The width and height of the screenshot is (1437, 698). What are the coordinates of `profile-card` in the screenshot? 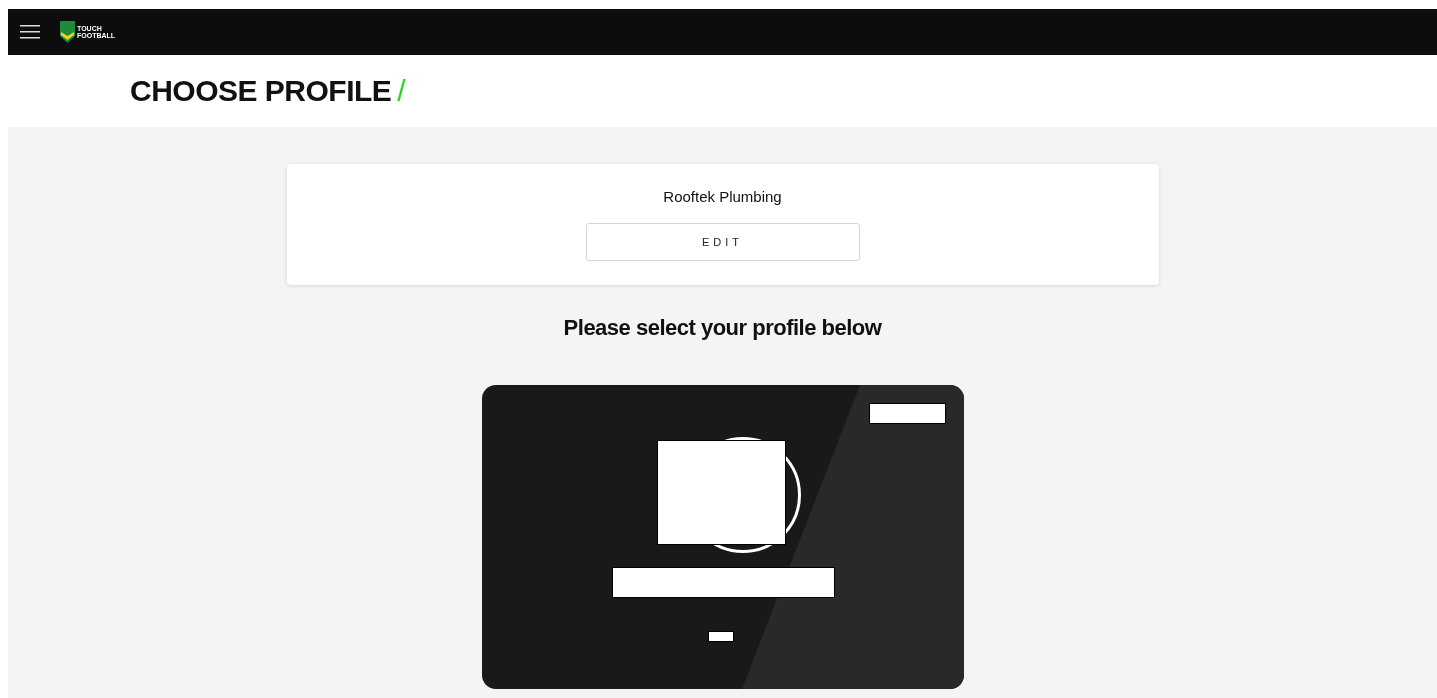 It's located at (722, 537).